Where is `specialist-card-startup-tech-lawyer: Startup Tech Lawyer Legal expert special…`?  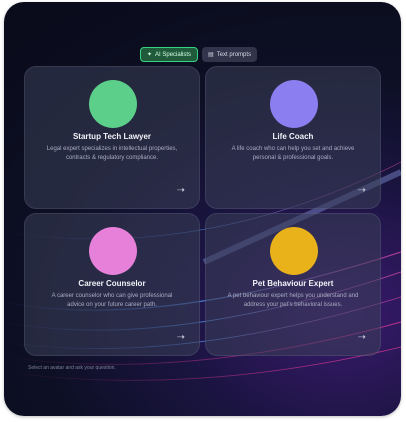 specialist-card-startup-tech-lawyer: Startup Tech Lawyer Legal expert special… is located at coordinates (112, 137).